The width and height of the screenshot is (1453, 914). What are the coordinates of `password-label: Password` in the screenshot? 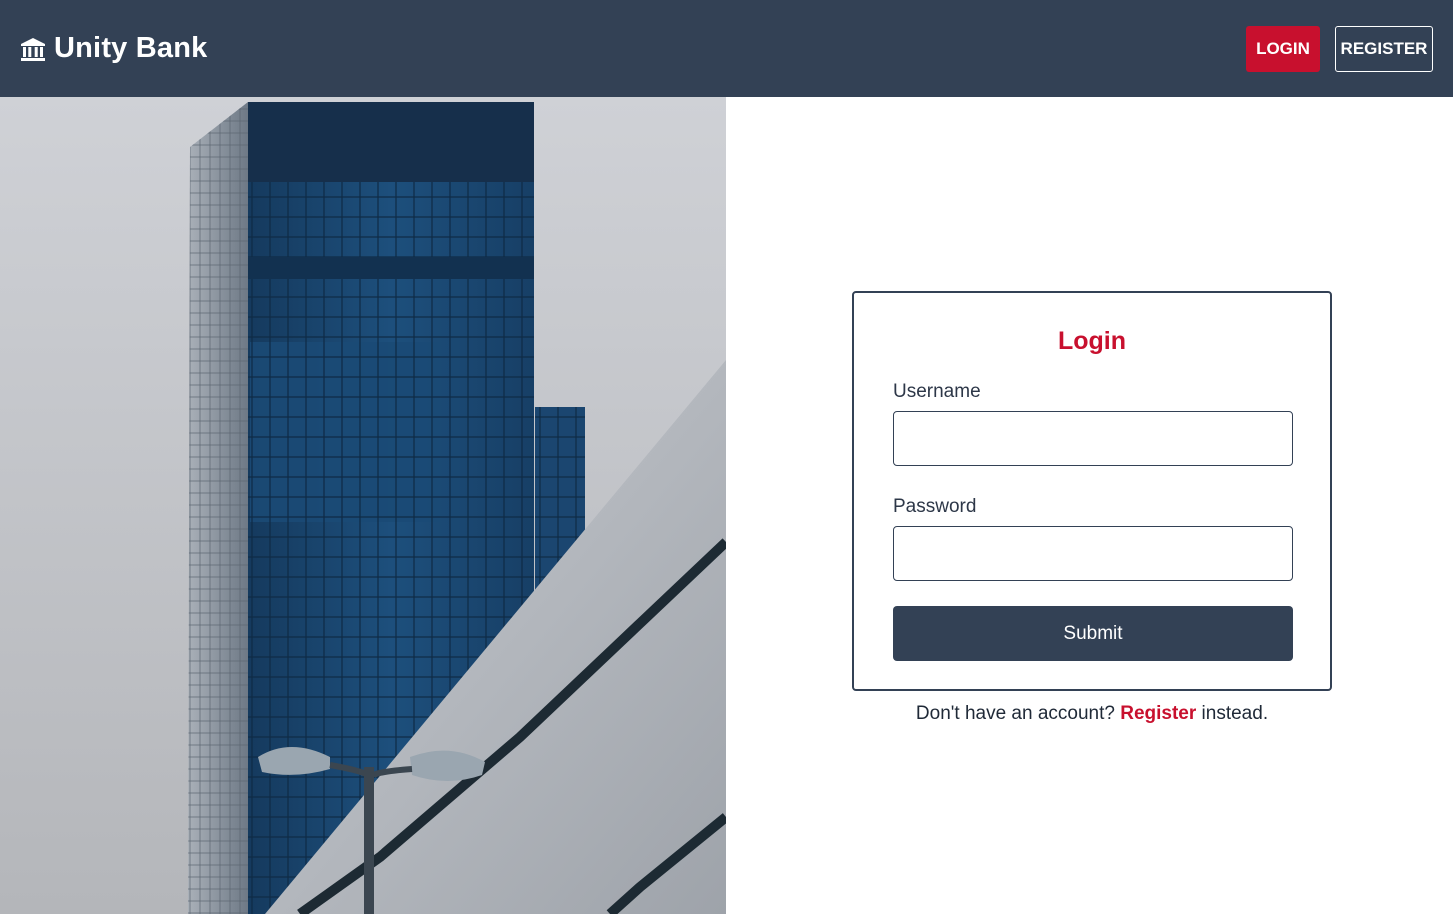 It's located at (935, 506).